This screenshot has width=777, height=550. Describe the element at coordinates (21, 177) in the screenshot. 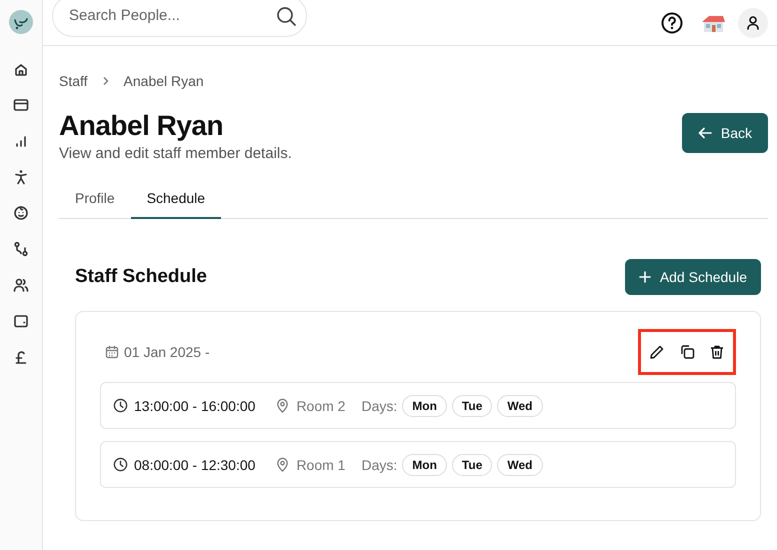

I see `person-icon` at that location.